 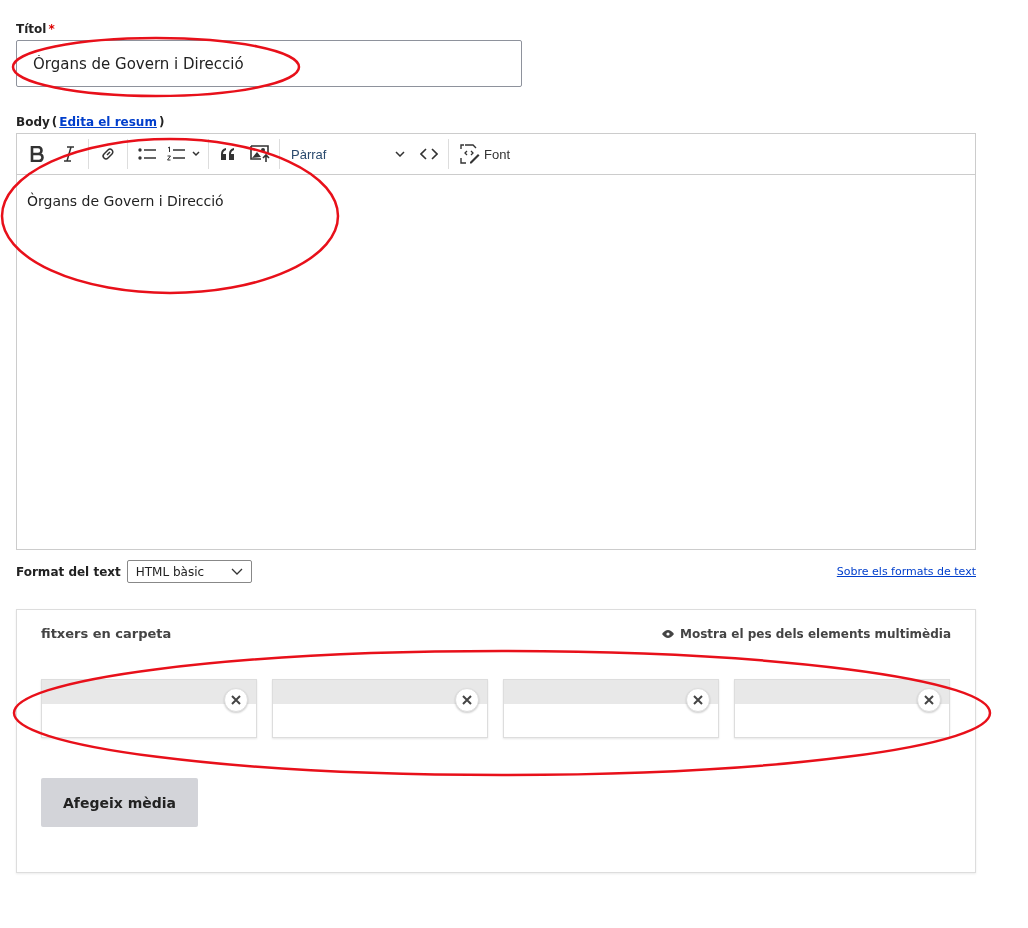 I want to click on bold-icon, so click(x=37, y=154).